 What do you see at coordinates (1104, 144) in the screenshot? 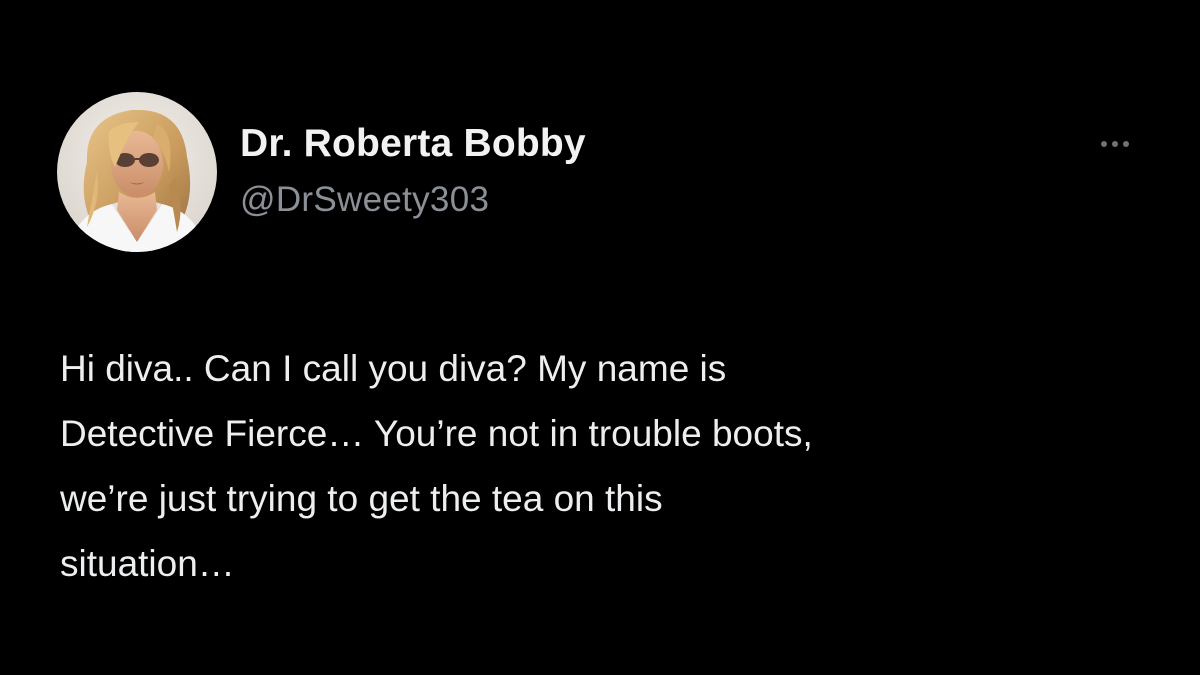
I see `ellipsis-icon` at bounding box center [1104, 144].